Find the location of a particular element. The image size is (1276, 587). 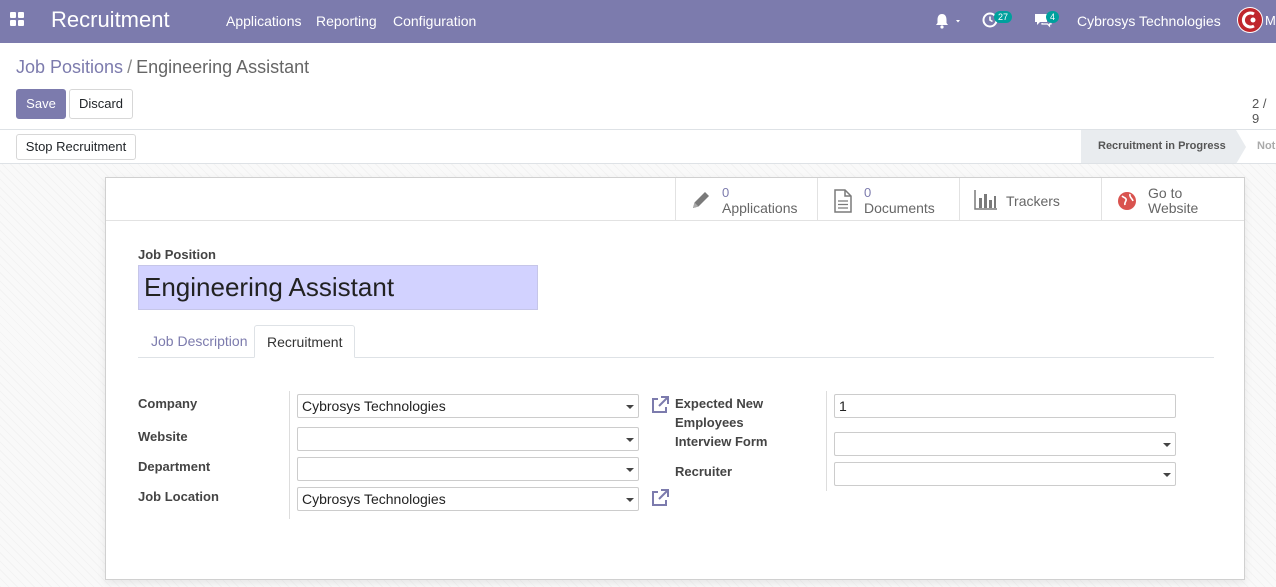

breadcrumb-current: Engineering Assistant is located at coordinates (223, 67).